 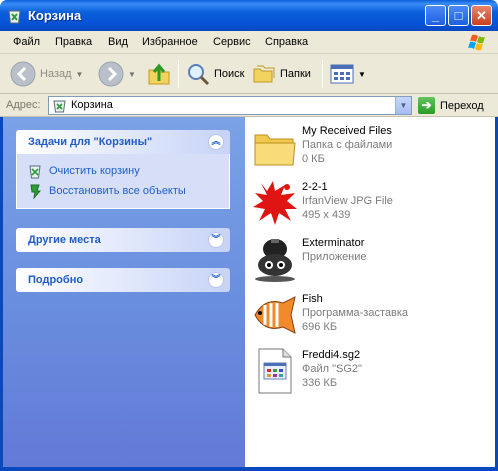 What do you see at coordinates (347, 201) in the screenshot?
I see `file-type: IrfanView JPG File` at bounding box center [347, 201].